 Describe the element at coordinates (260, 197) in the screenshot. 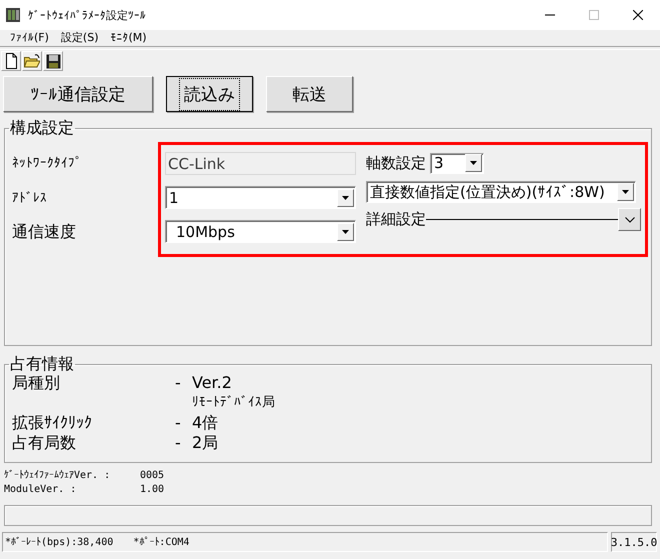

I see `address-dropdown: 1` at that location.